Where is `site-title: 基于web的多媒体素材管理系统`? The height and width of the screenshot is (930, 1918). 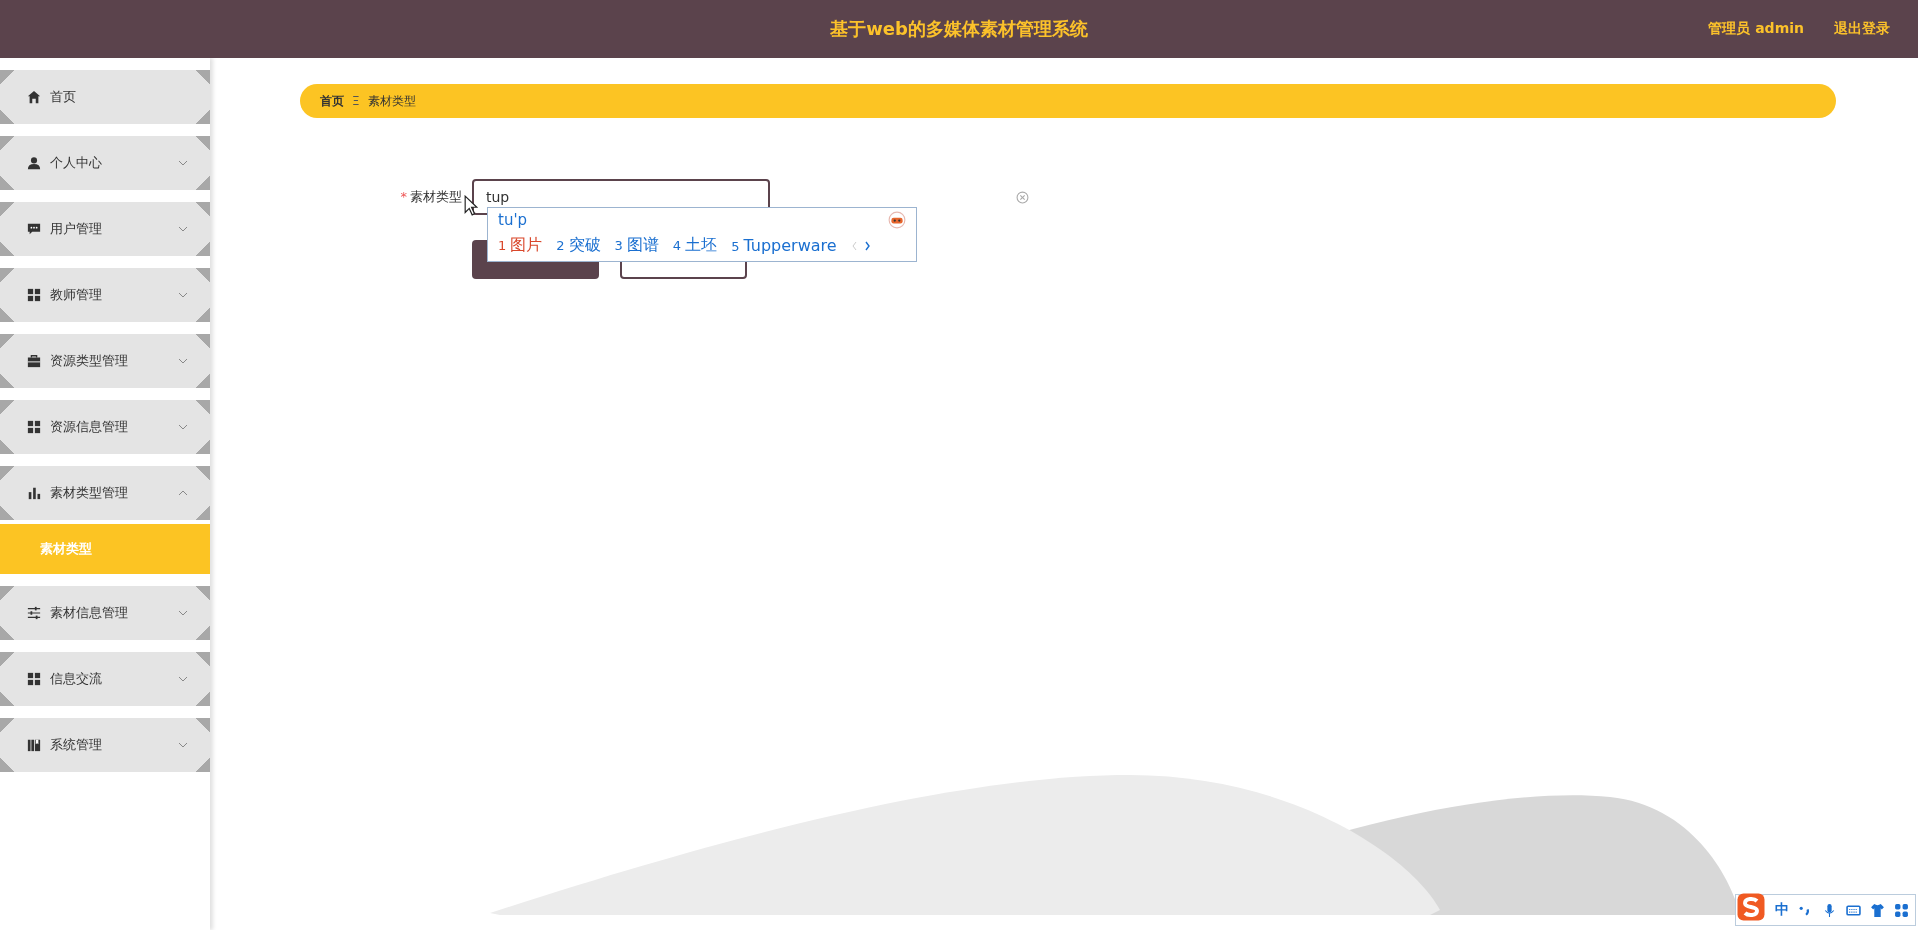
site-title: 基于web的多媒体素材管理系统 is located at coordinates (959, 29).